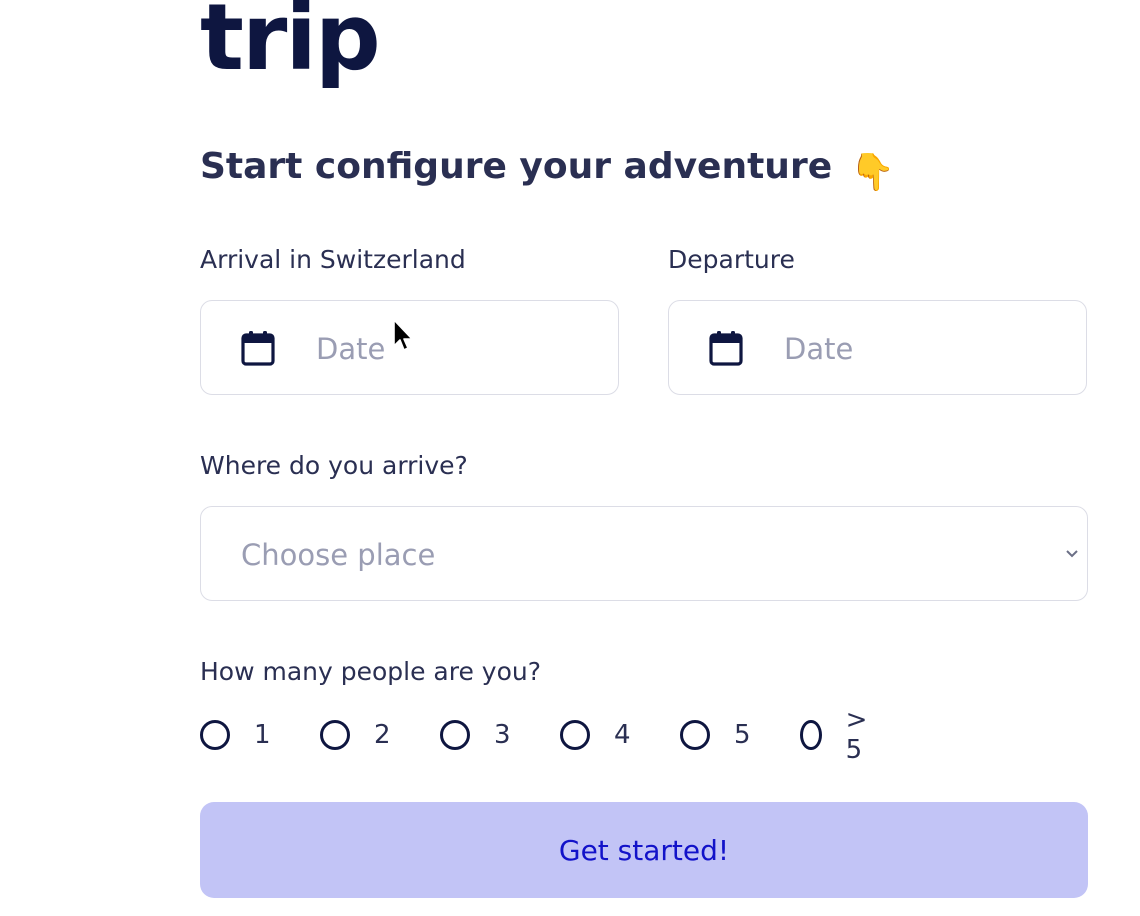 The image size is (1140, 916). Describe the element at coordinates (262, 735) in the screenshot. I see `radio-label: 1` at that location.